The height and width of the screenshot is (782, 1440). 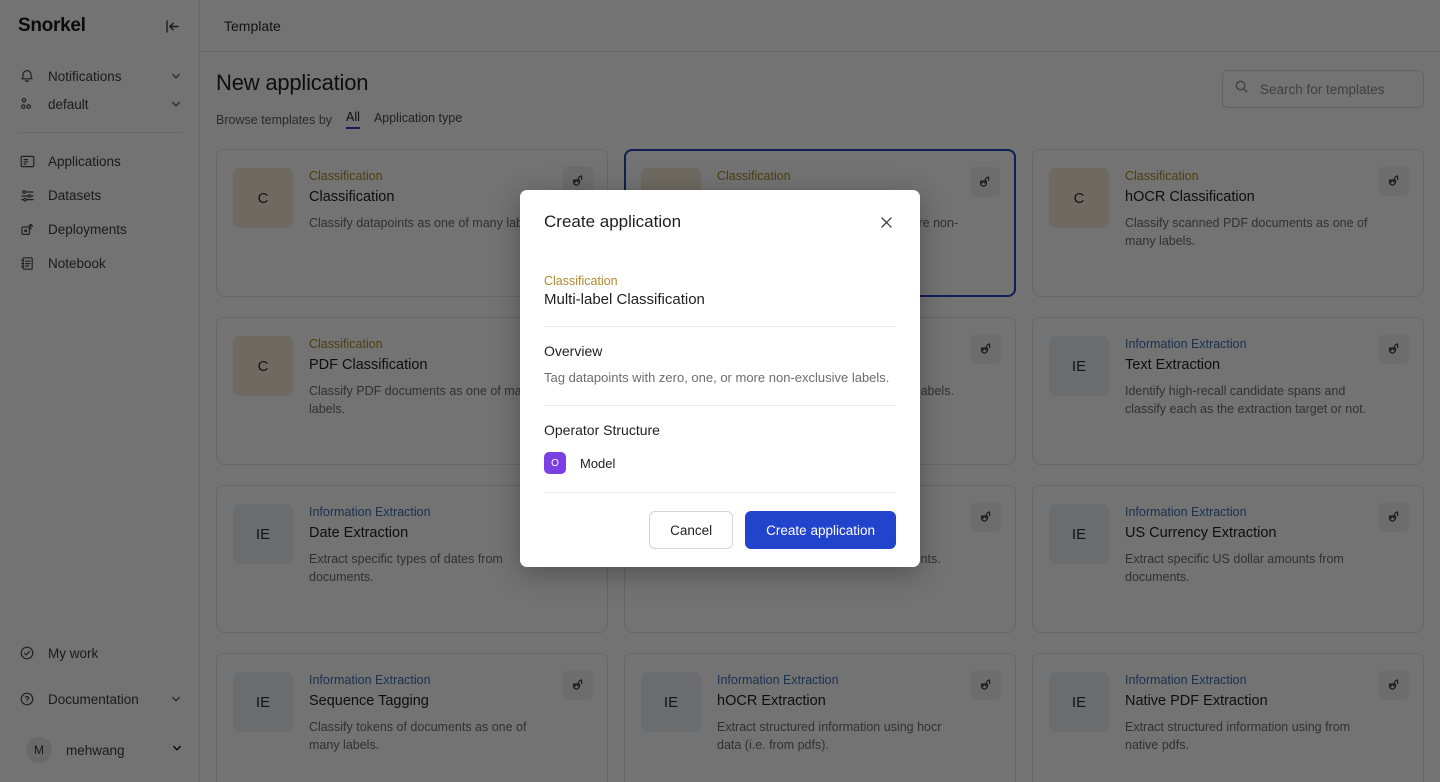 I want to click on overview-heading: Overview, so click(x=573, y=351).